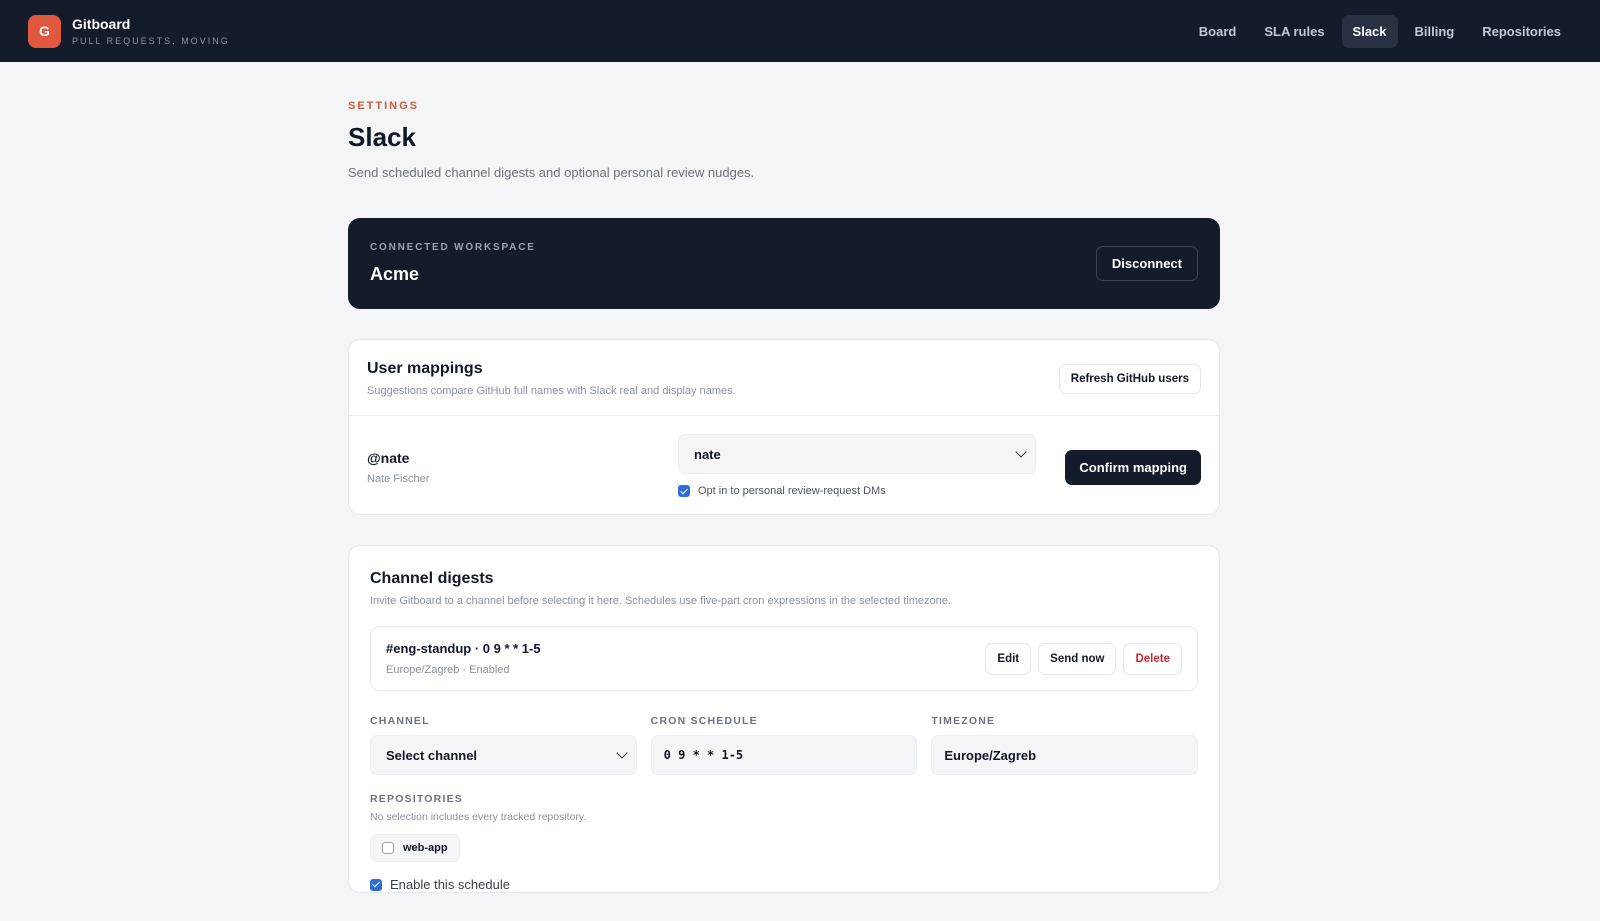  I want to click on connected-workspace-card: CONNECTED WORKSPACE Acme Disconnect, so click(784, 263).